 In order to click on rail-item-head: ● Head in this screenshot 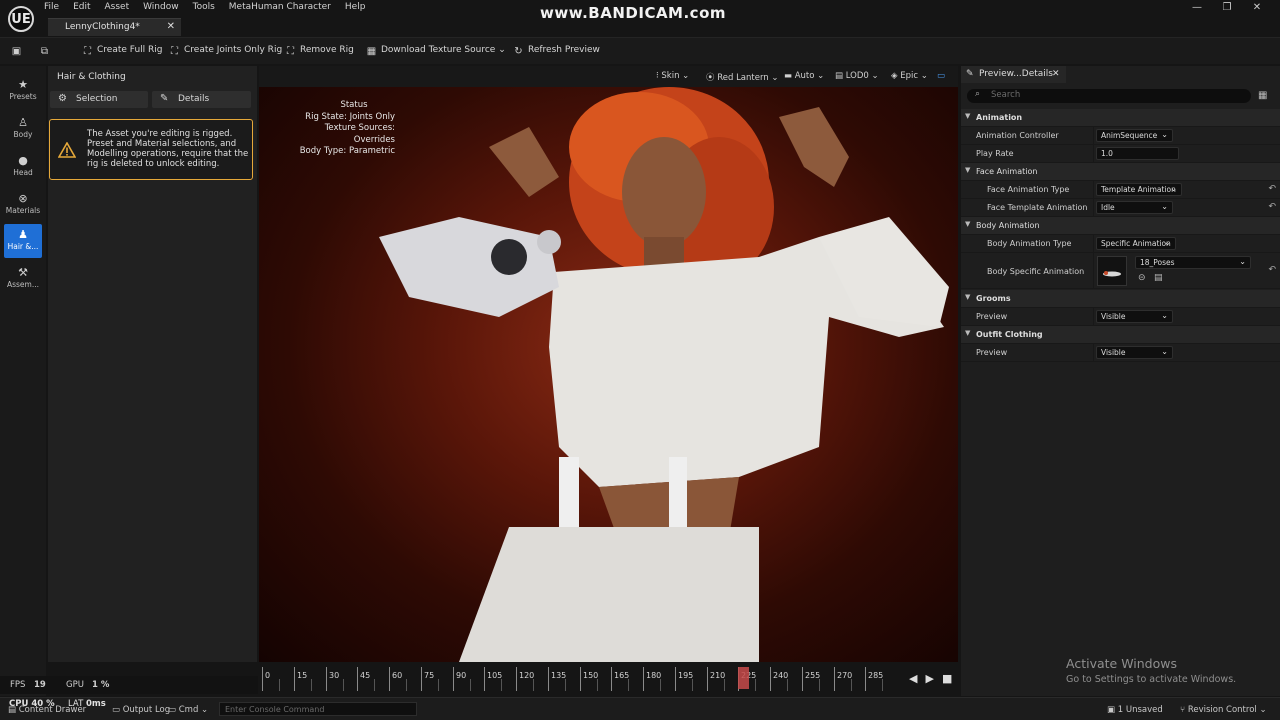, I will do `click(23, 167)`.